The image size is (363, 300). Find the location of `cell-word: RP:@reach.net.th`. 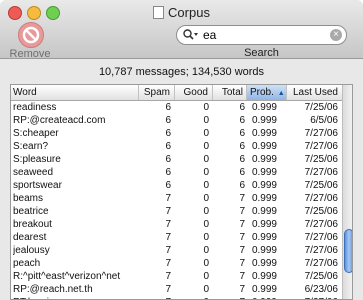

cell-word: RP:@reach.net.th is located at coordinates (53, 289).